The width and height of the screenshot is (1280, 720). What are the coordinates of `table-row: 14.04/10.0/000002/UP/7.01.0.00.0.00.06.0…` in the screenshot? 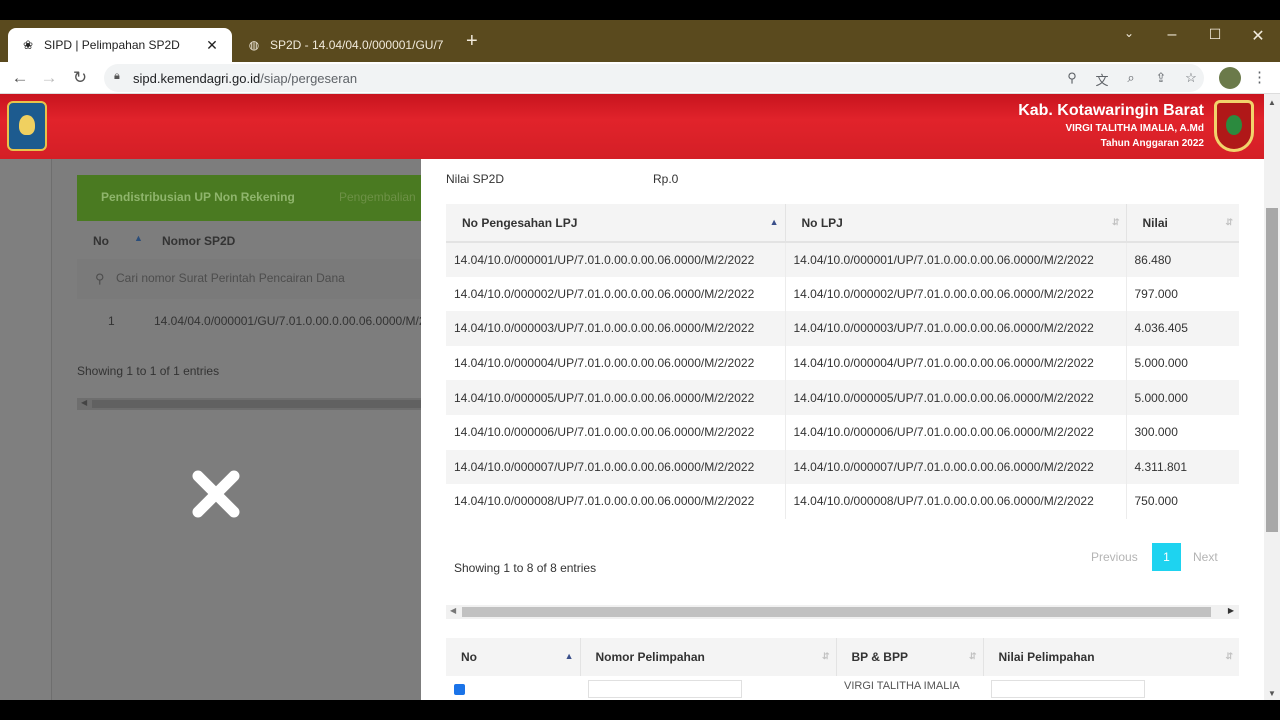 It's located at (842, 294).